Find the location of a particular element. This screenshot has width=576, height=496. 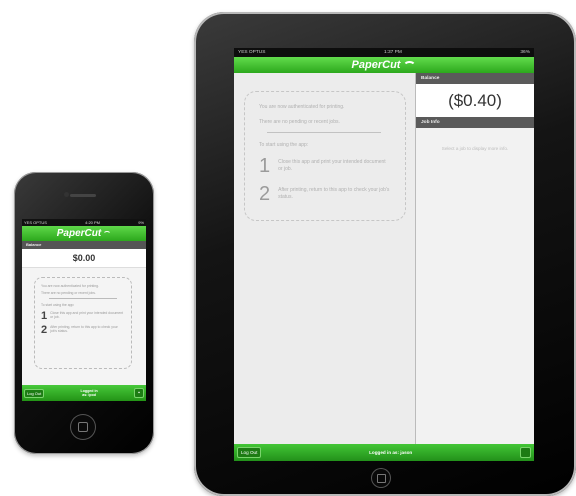

ipad-status-bar: YES OPTUS 1:37 PM 36% is located at coordinates (384, 52).